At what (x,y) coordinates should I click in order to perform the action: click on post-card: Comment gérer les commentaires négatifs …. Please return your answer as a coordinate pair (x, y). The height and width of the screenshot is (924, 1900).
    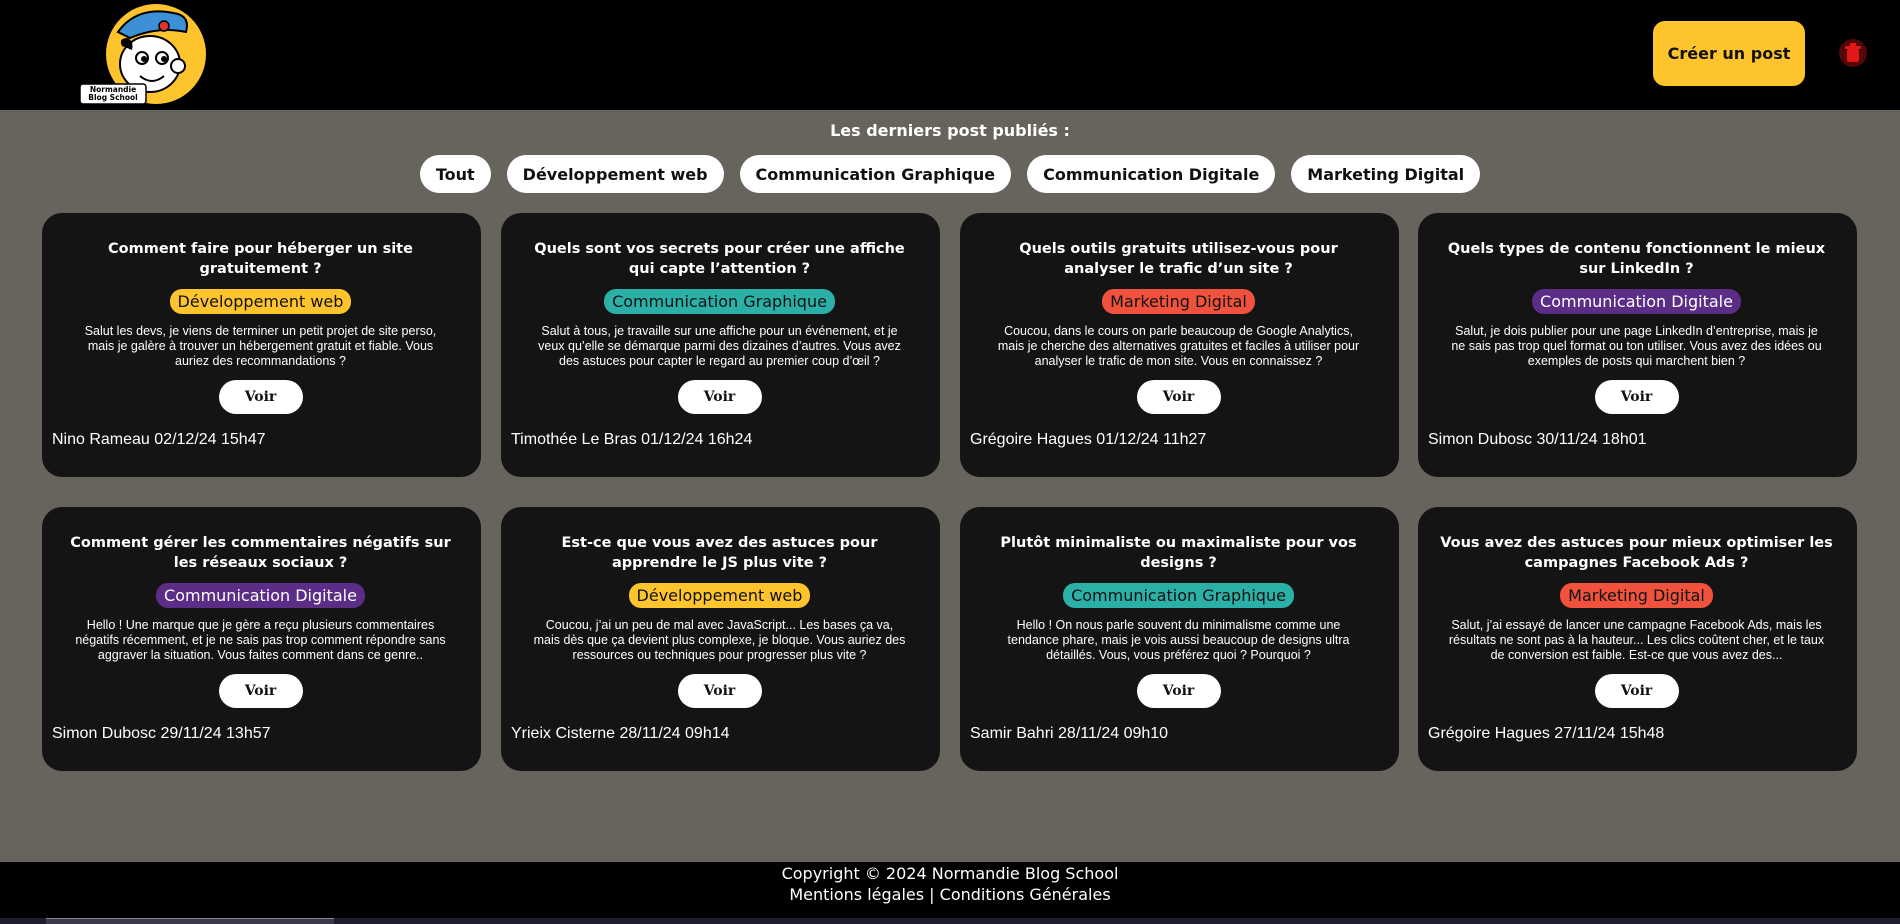
    Looking at the image, I should click on (261, 639).